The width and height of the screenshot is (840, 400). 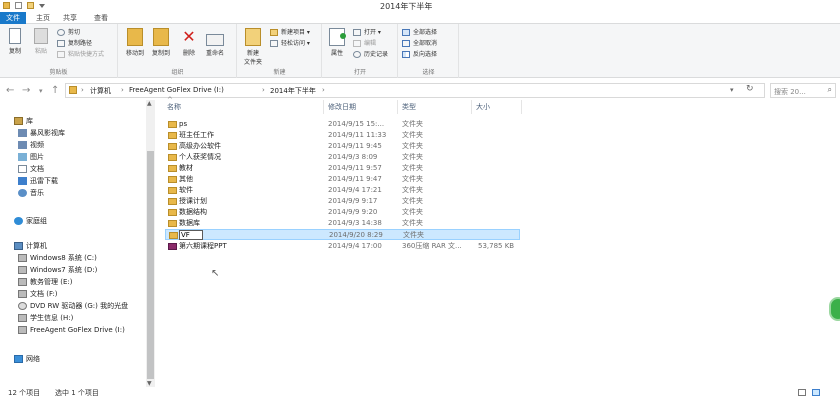 What do you see at coordinates (55, 90) in the screenshot?
I see `up-arrow-icon: ↑` at bounding box center [55, 90].